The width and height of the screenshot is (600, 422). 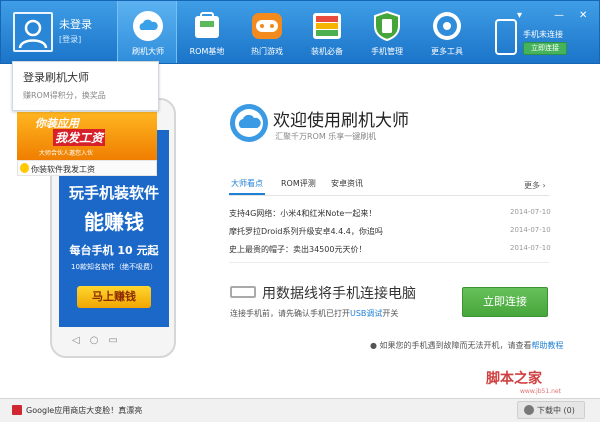 What do you see at coordinates (243, 292) in the screenshot?
I see `usb-cable-icon` at bounding box center [243, 292].